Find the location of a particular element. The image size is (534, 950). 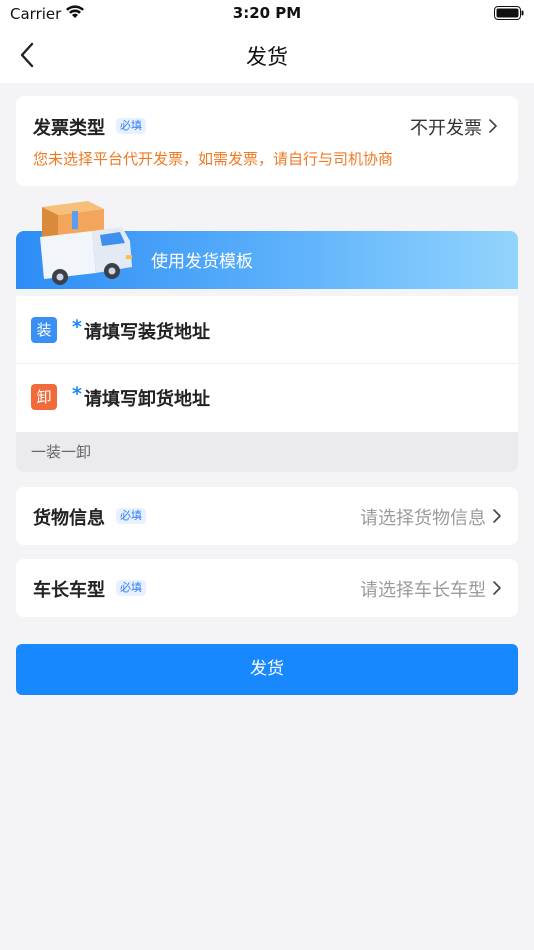

status-time: 3:20 PM is located at coordinates (267, 13).